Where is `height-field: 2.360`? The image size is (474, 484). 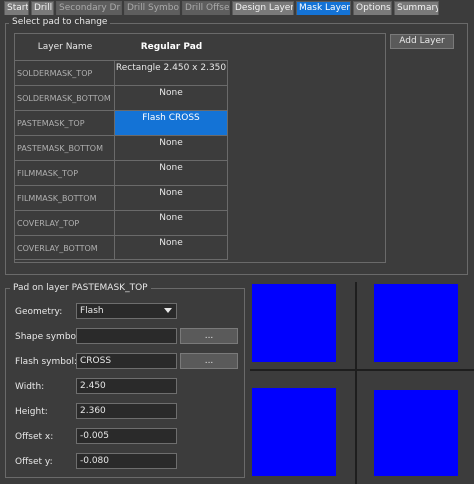 height-field: 2.360 is located at coordinates (126, 411).